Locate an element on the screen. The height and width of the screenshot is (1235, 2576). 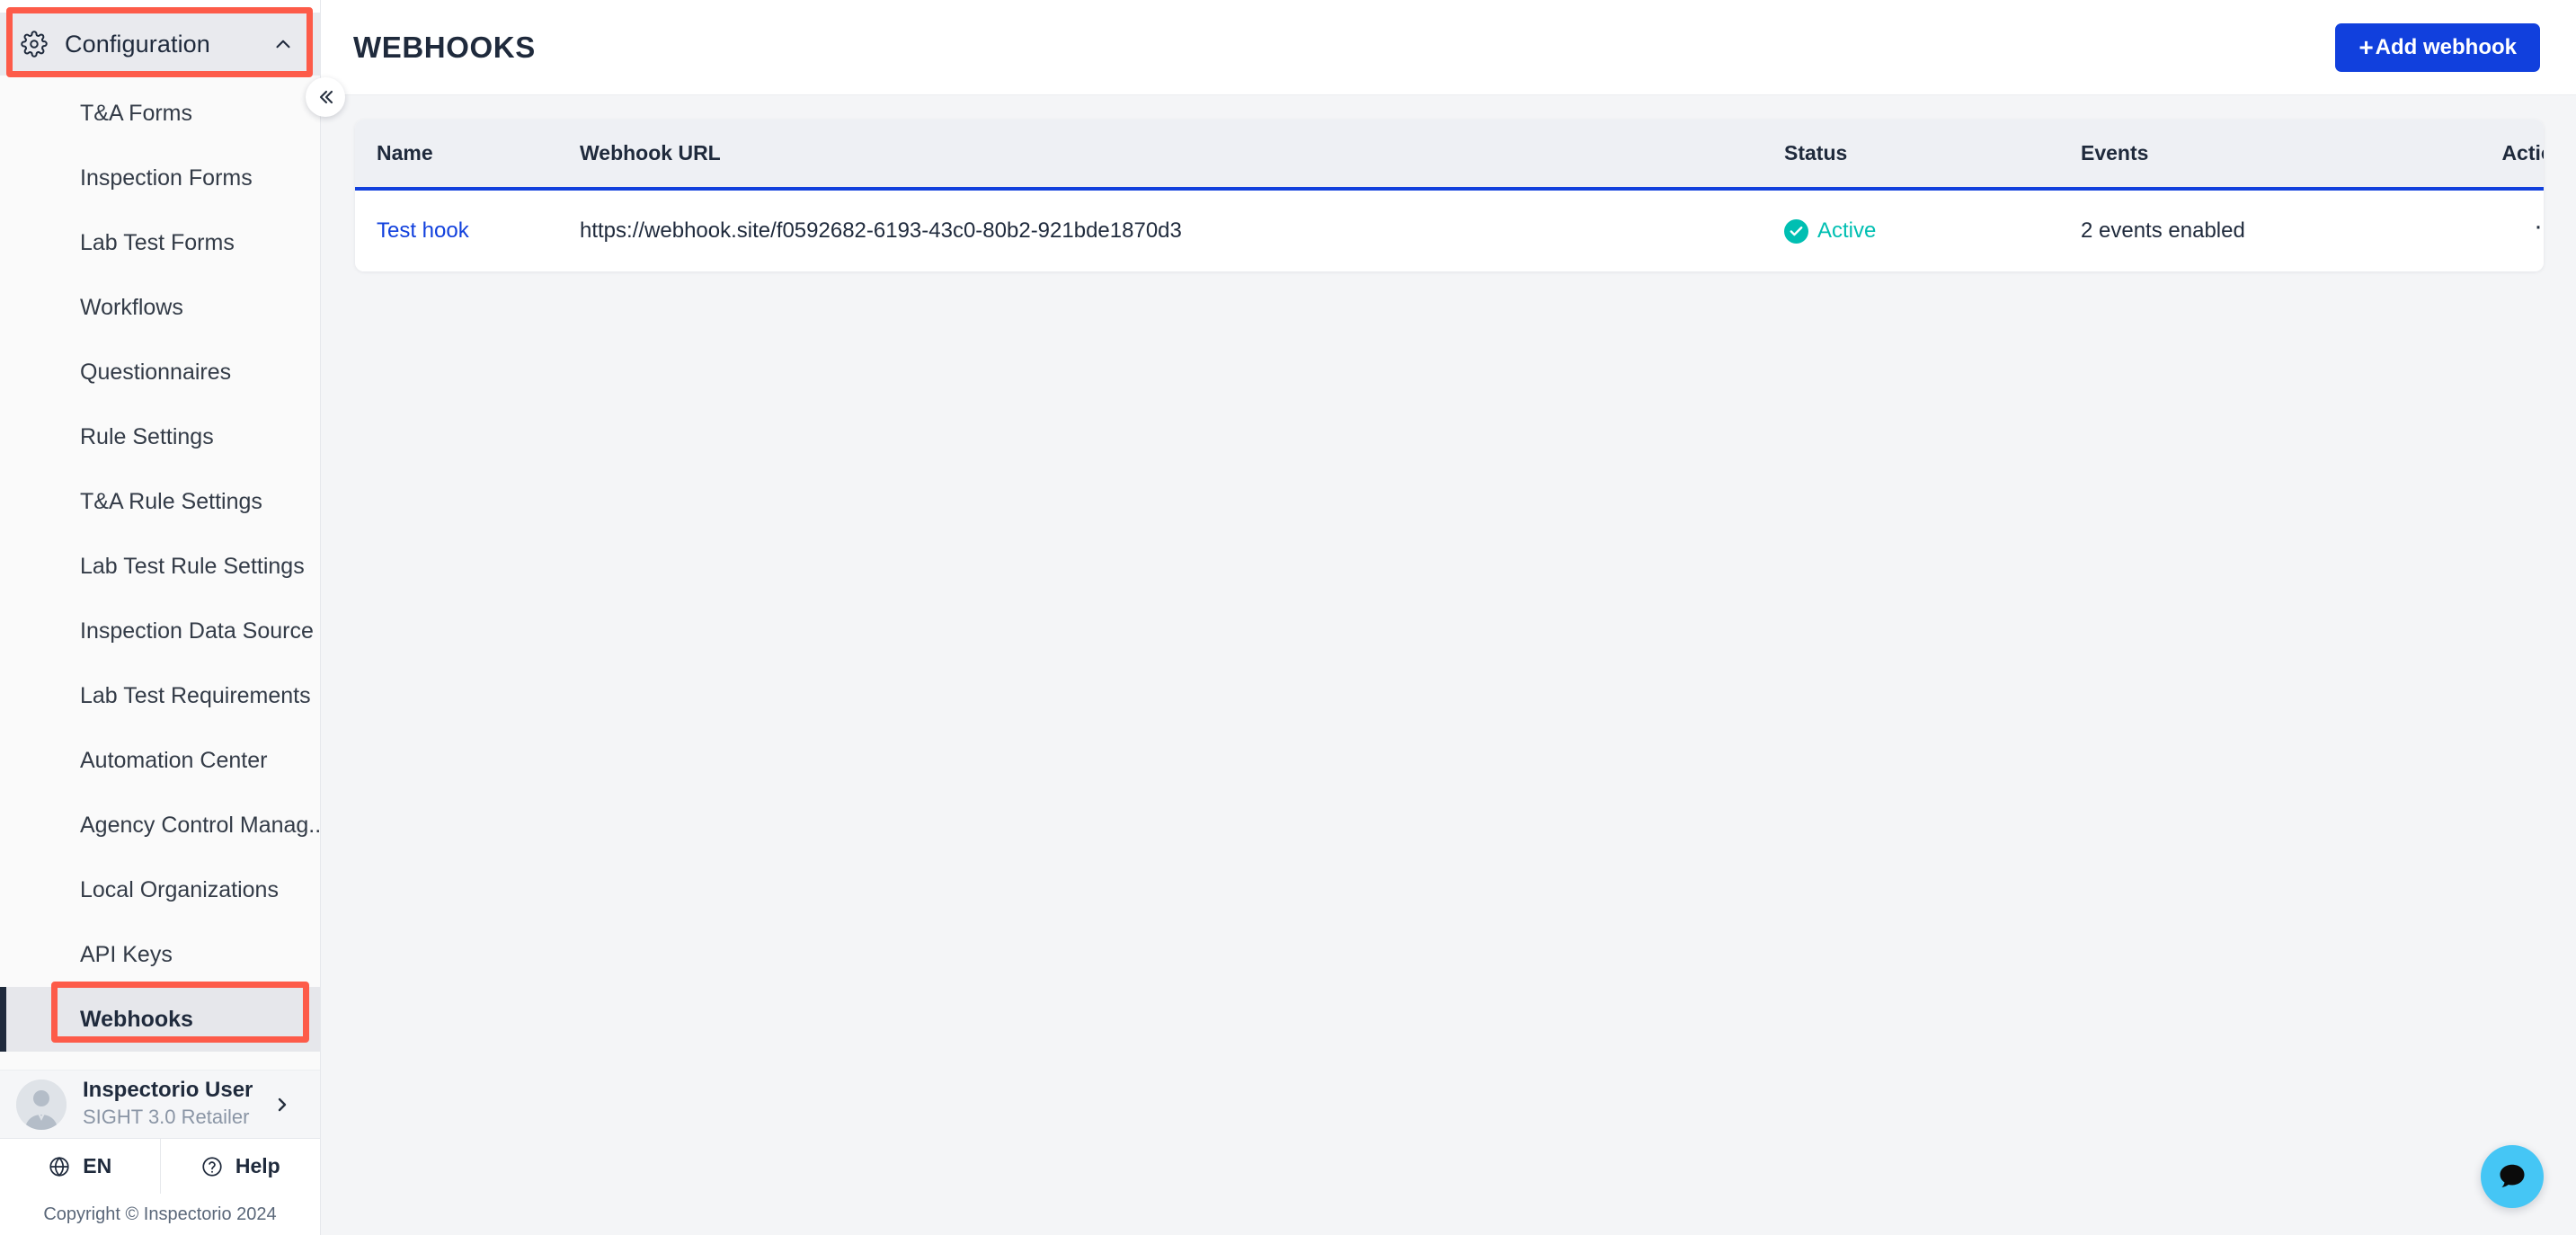
sidebar-item-label: Lab Test Requirements is located at coordinates (195, 695).